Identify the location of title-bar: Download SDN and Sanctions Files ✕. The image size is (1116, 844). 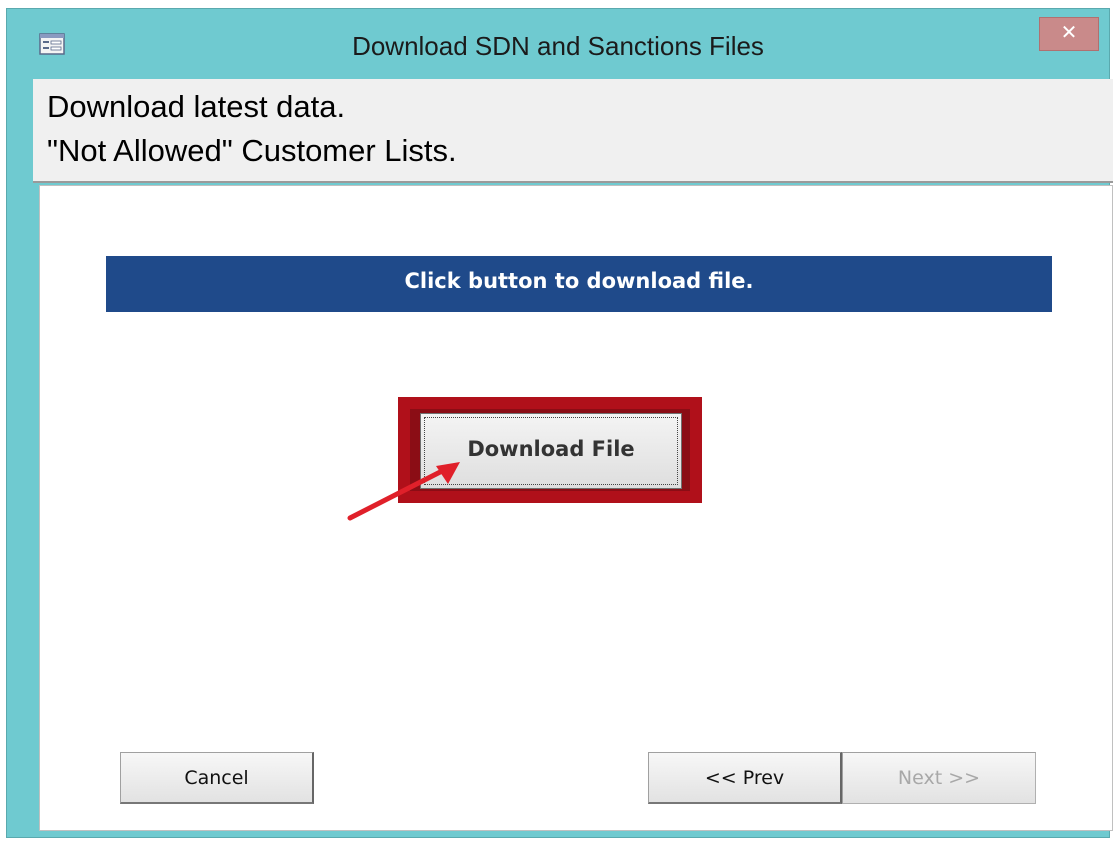
(558, 44).